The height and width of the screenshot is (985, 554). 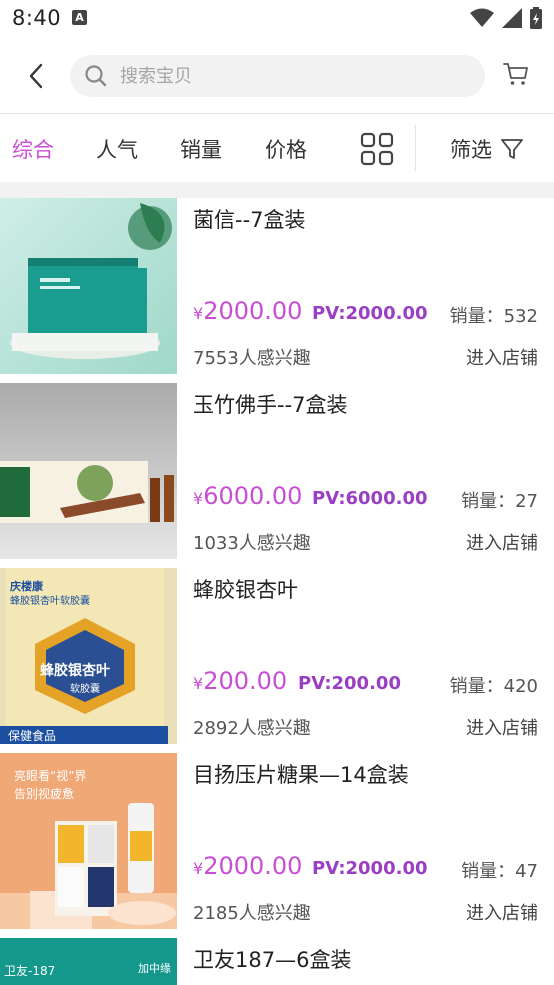 I want to click on search-icon, so click(x=96, y=76).